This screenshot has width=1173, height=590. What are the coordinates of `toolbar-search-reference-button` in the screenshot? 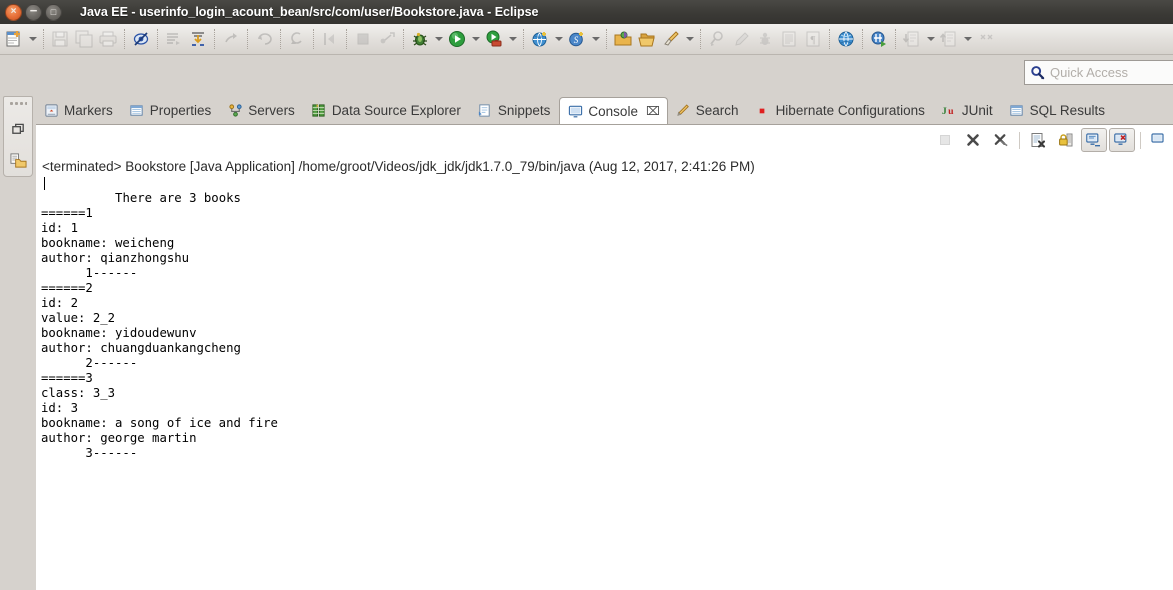 It's located at (717, 39).